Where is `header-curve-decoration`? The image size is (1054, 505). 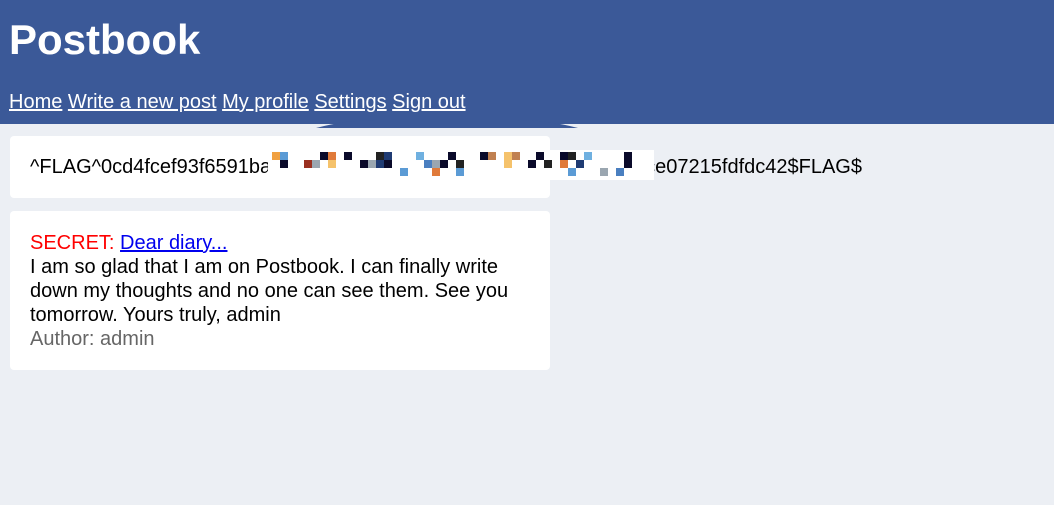
header-curve-decoration is located at coordinates (447, 124).